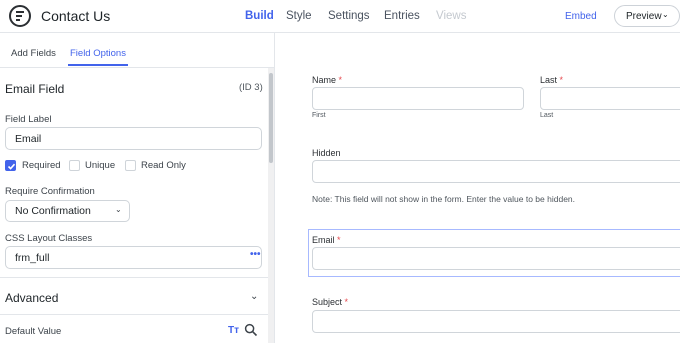 The height and width of the screenshot is (343, 680). I want to click on css-classes-caption: CSS Layout Classes, so click(49, 238).